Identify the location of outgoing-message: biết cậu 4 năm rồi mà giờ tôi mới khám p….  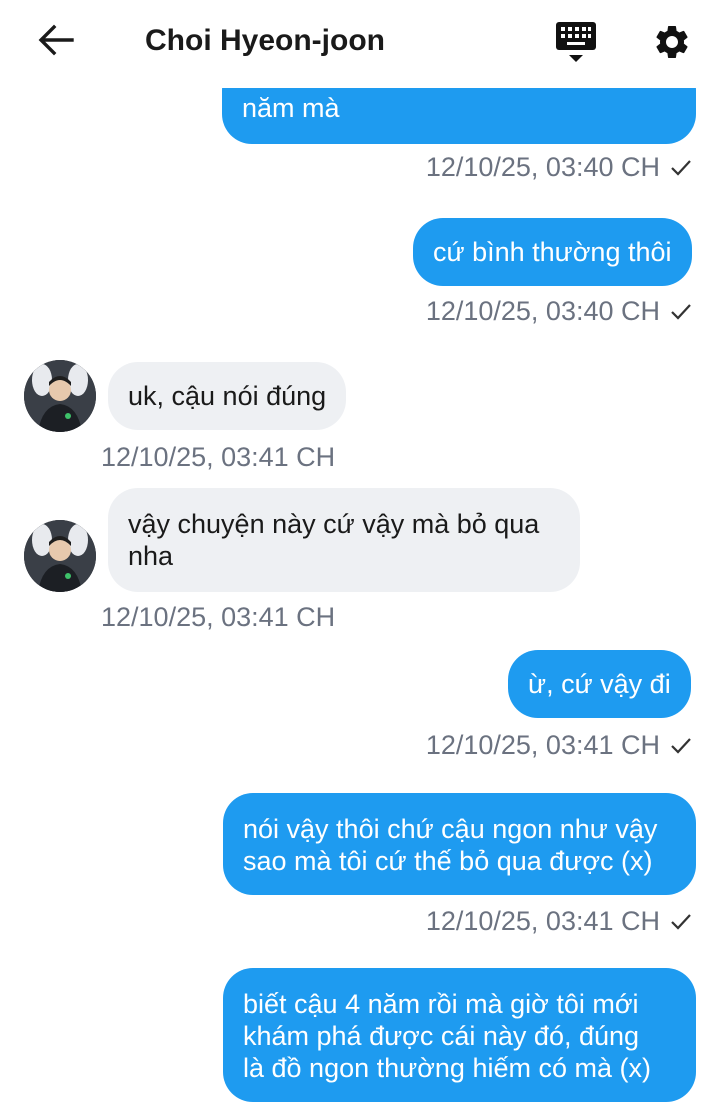
(459, 1035).